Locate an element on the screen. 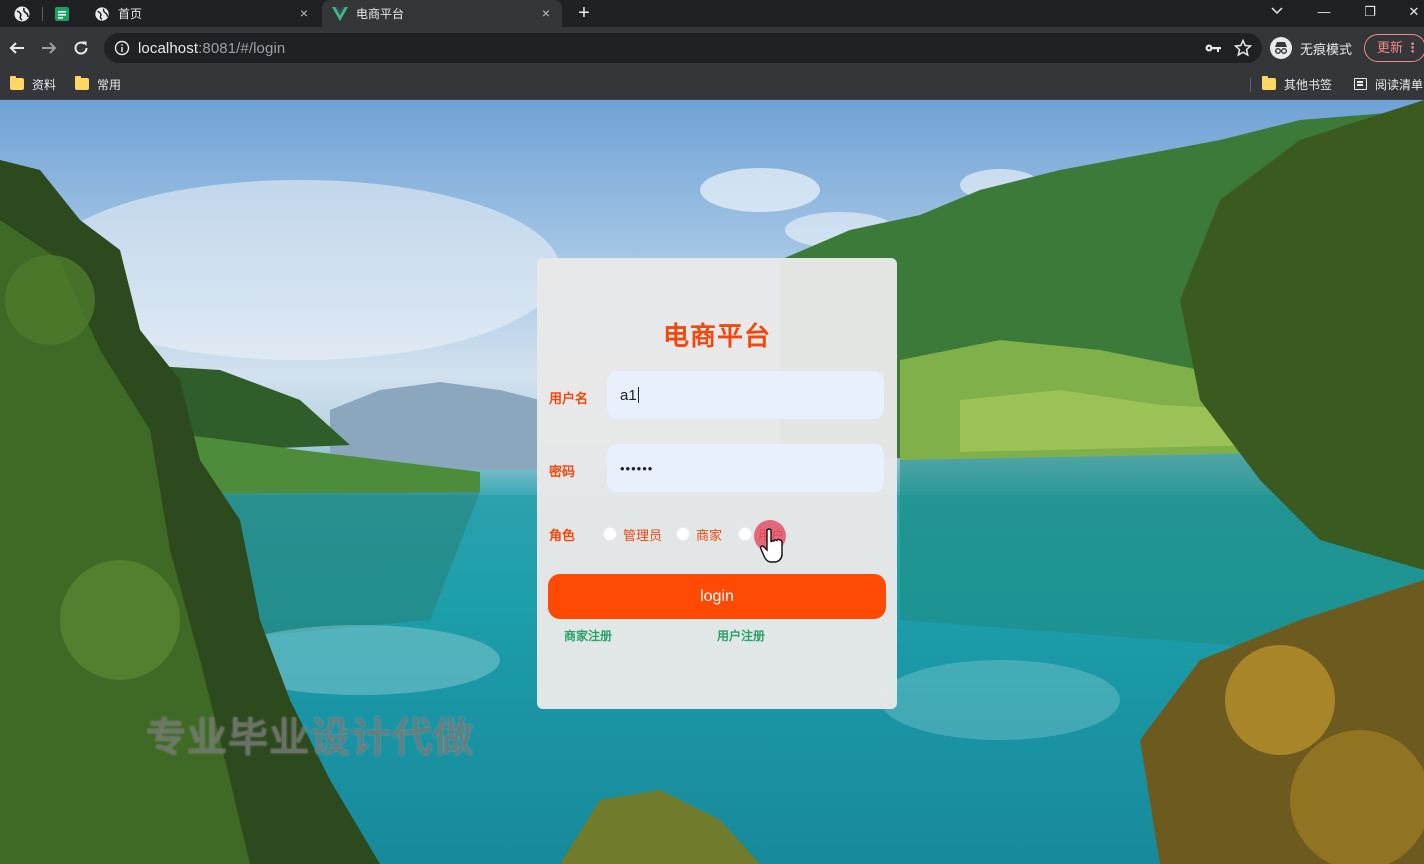 This screenshot has width=1424, height=864. url-host: localhost is located at coordinates (168, 48).